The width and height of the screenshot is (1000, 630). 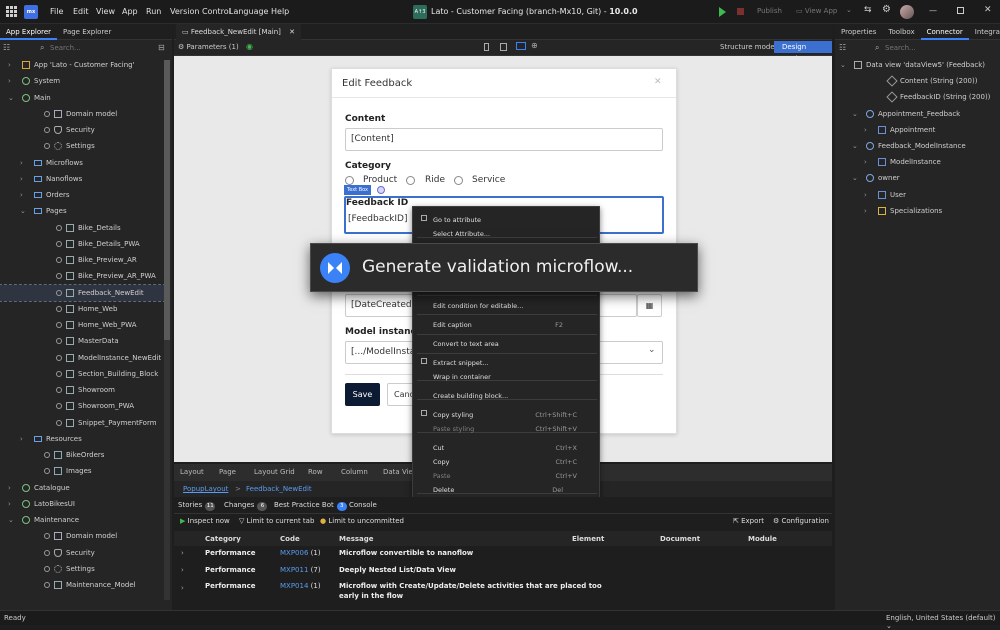 What do you see at coordinates (801, 521) in the screenshot?
I see `configuration-button: ⚙ Configuration` at bounding box center [801, 521].